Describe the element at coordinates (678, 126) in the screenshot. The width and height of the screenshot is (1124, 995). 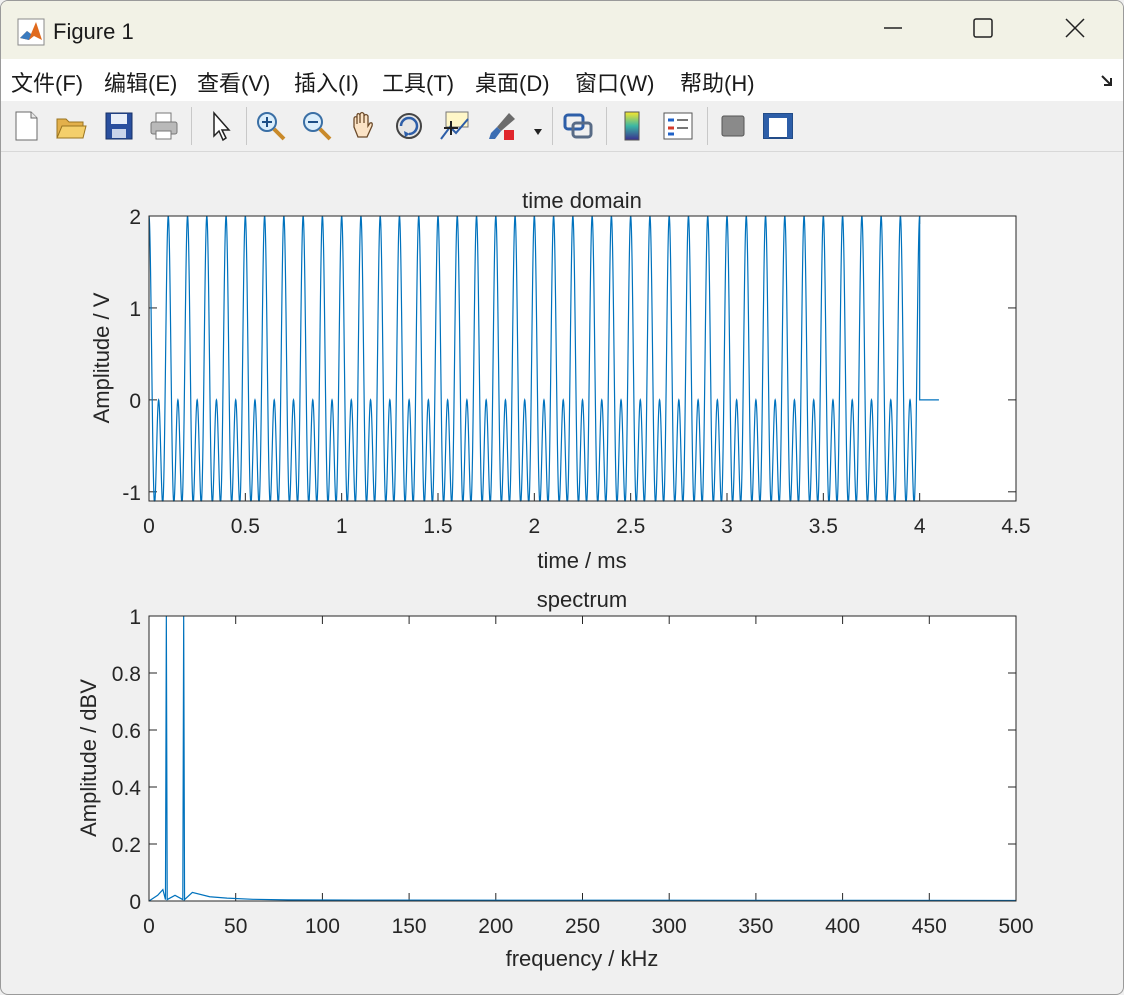
I see `legend-icon` at that location.